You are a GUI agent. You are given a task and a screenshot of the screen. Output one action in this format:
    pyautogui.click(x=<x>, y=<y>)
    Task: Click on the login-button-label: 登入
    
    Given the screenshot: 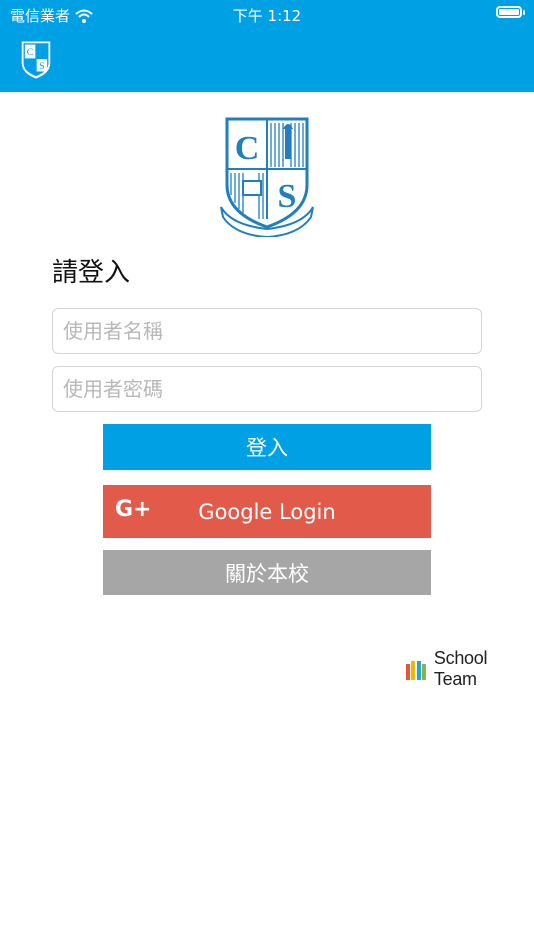 What is the action you would take?
    pyautogui.click(x=267, y=448)
    